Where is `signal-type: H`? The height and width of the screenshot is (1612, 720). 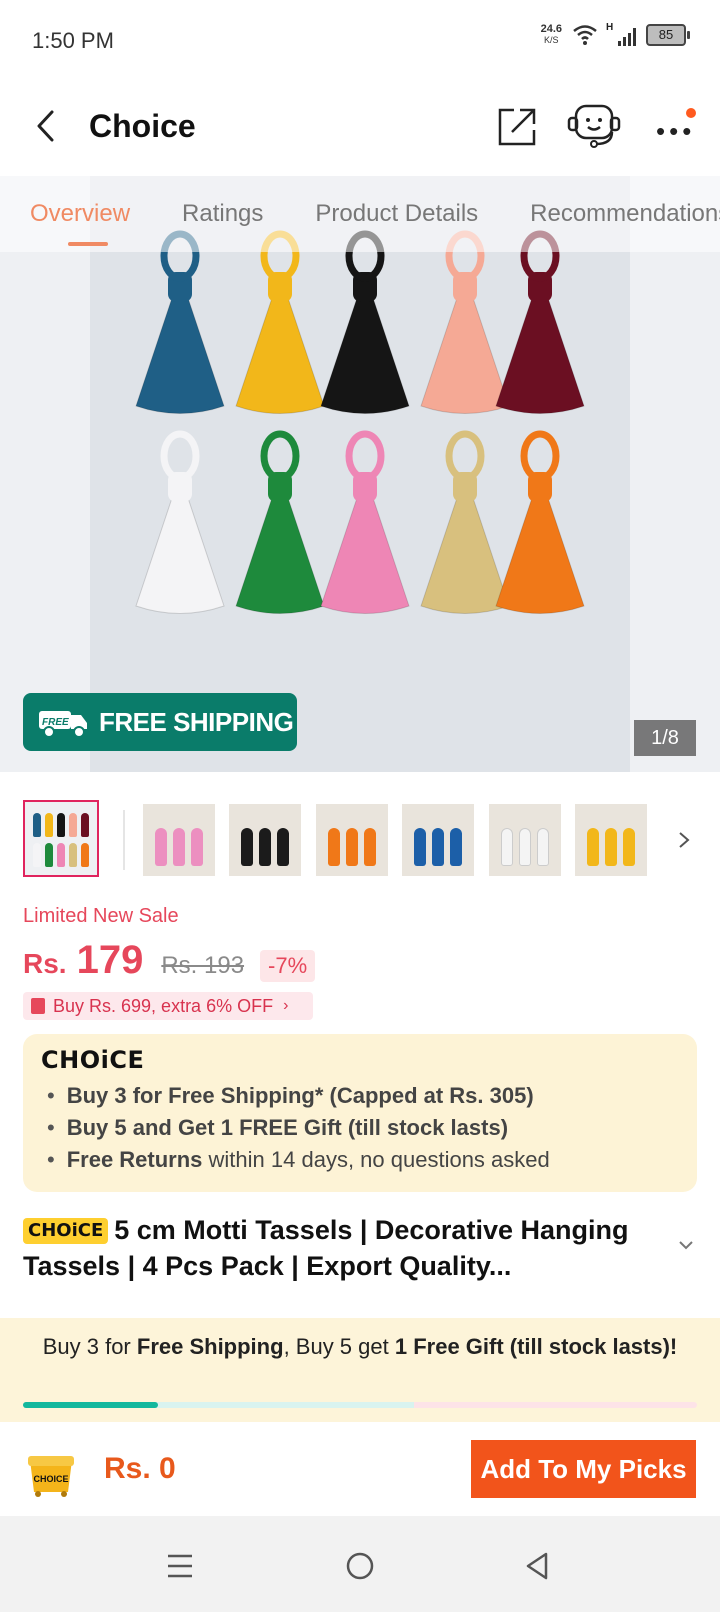
signal-type: H is located at coordinates (610, 27).